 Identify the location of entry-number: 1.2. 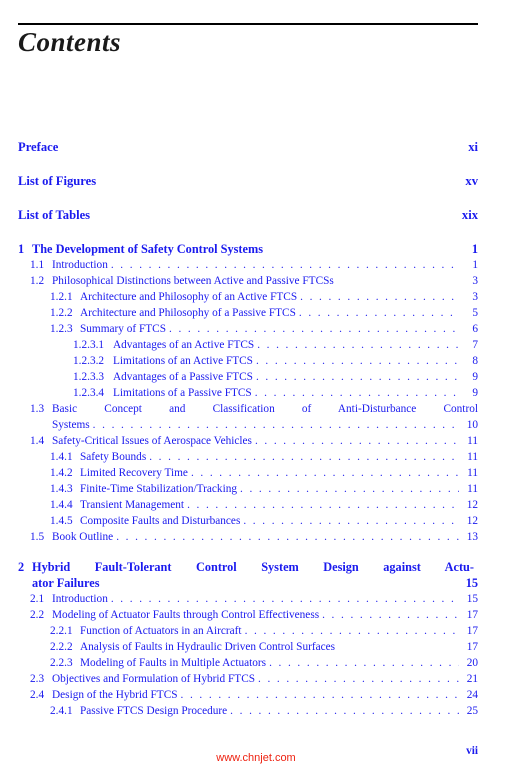
(37, 281).